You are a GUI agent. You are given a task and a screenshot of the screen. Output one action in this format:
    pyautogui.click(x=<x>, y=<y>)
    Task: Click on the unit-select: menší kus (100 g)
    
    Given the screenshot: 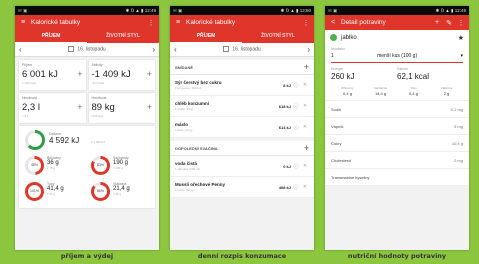 What is the action you would take?
    pyautogui.click(x=397, y=56)
    